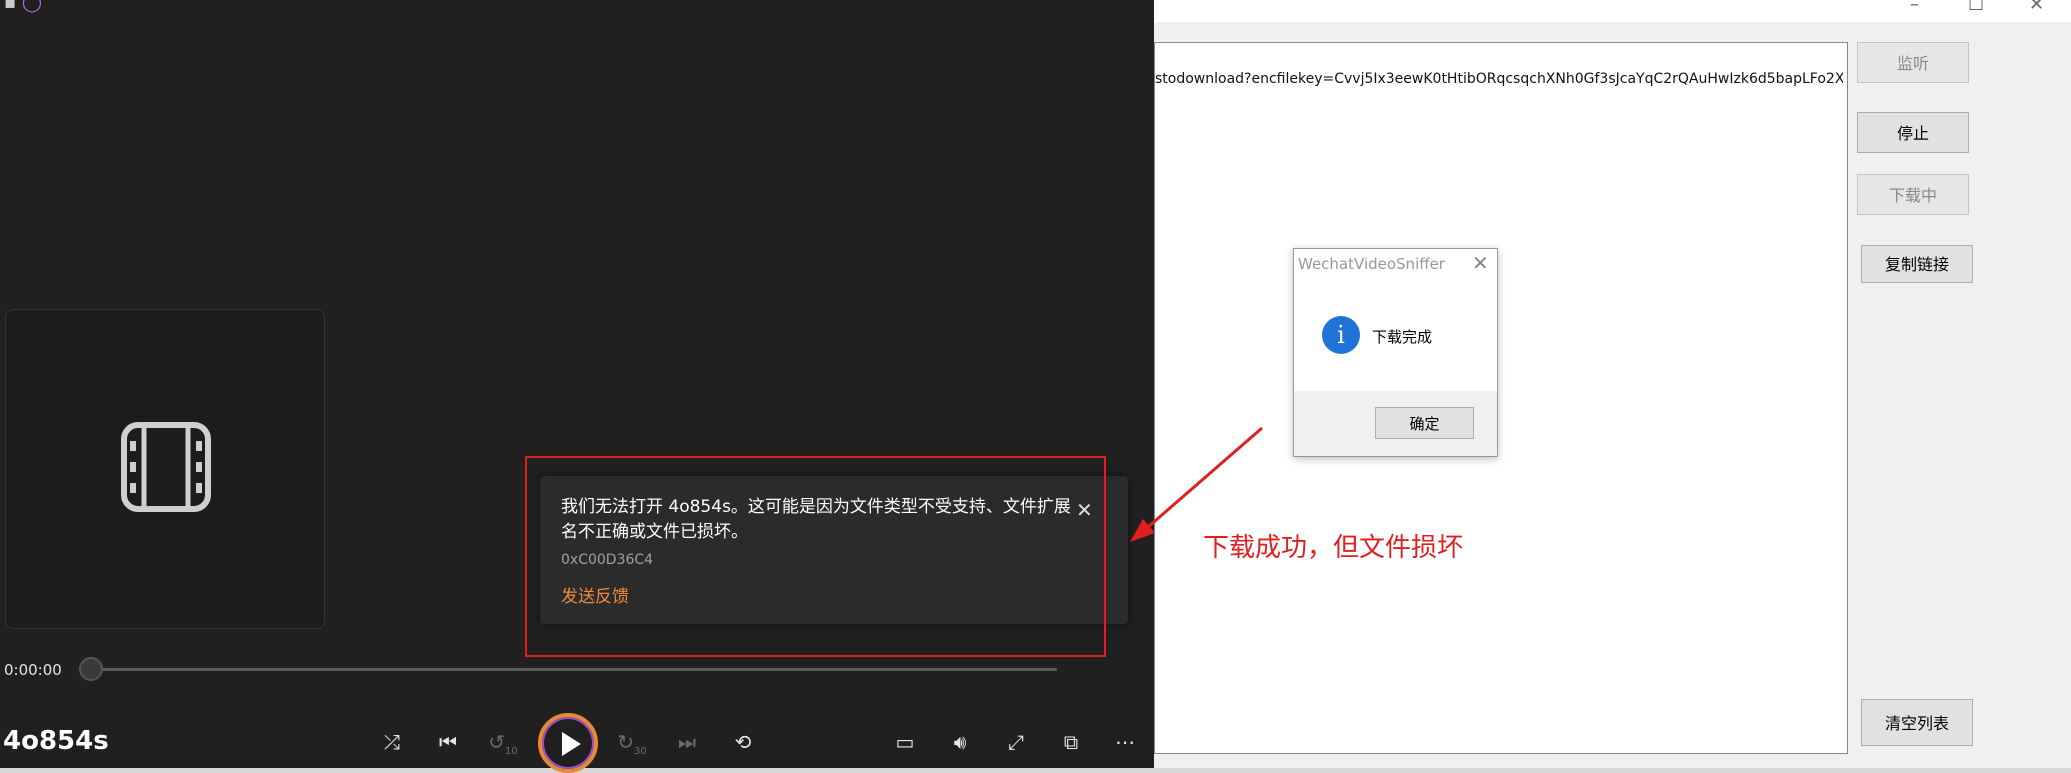 The width and height of the screenshot is (2071, 773). I want to click on annotation-arrow, so click(1196, 484).